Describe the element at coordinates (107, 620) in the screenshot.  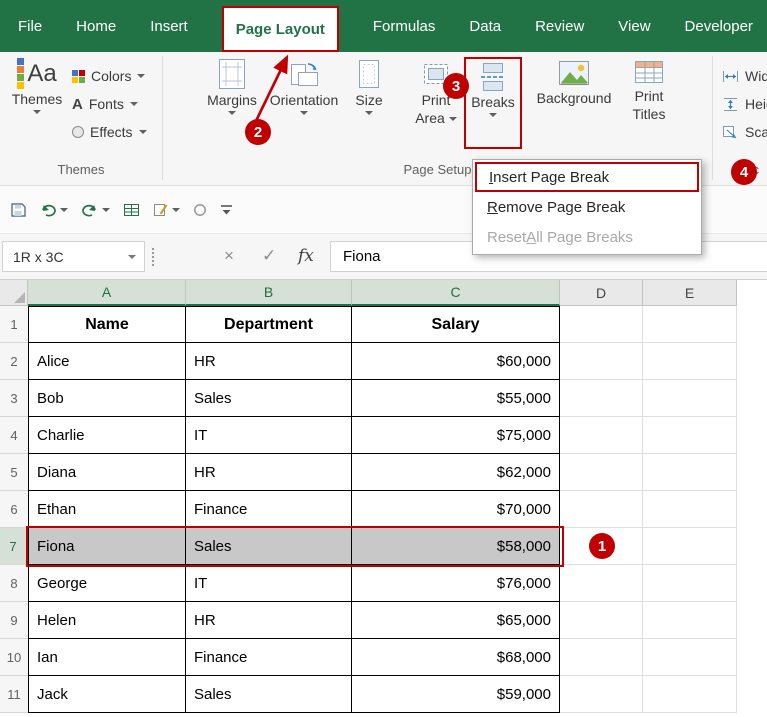
I see `cell-A9: Helen` at that location.